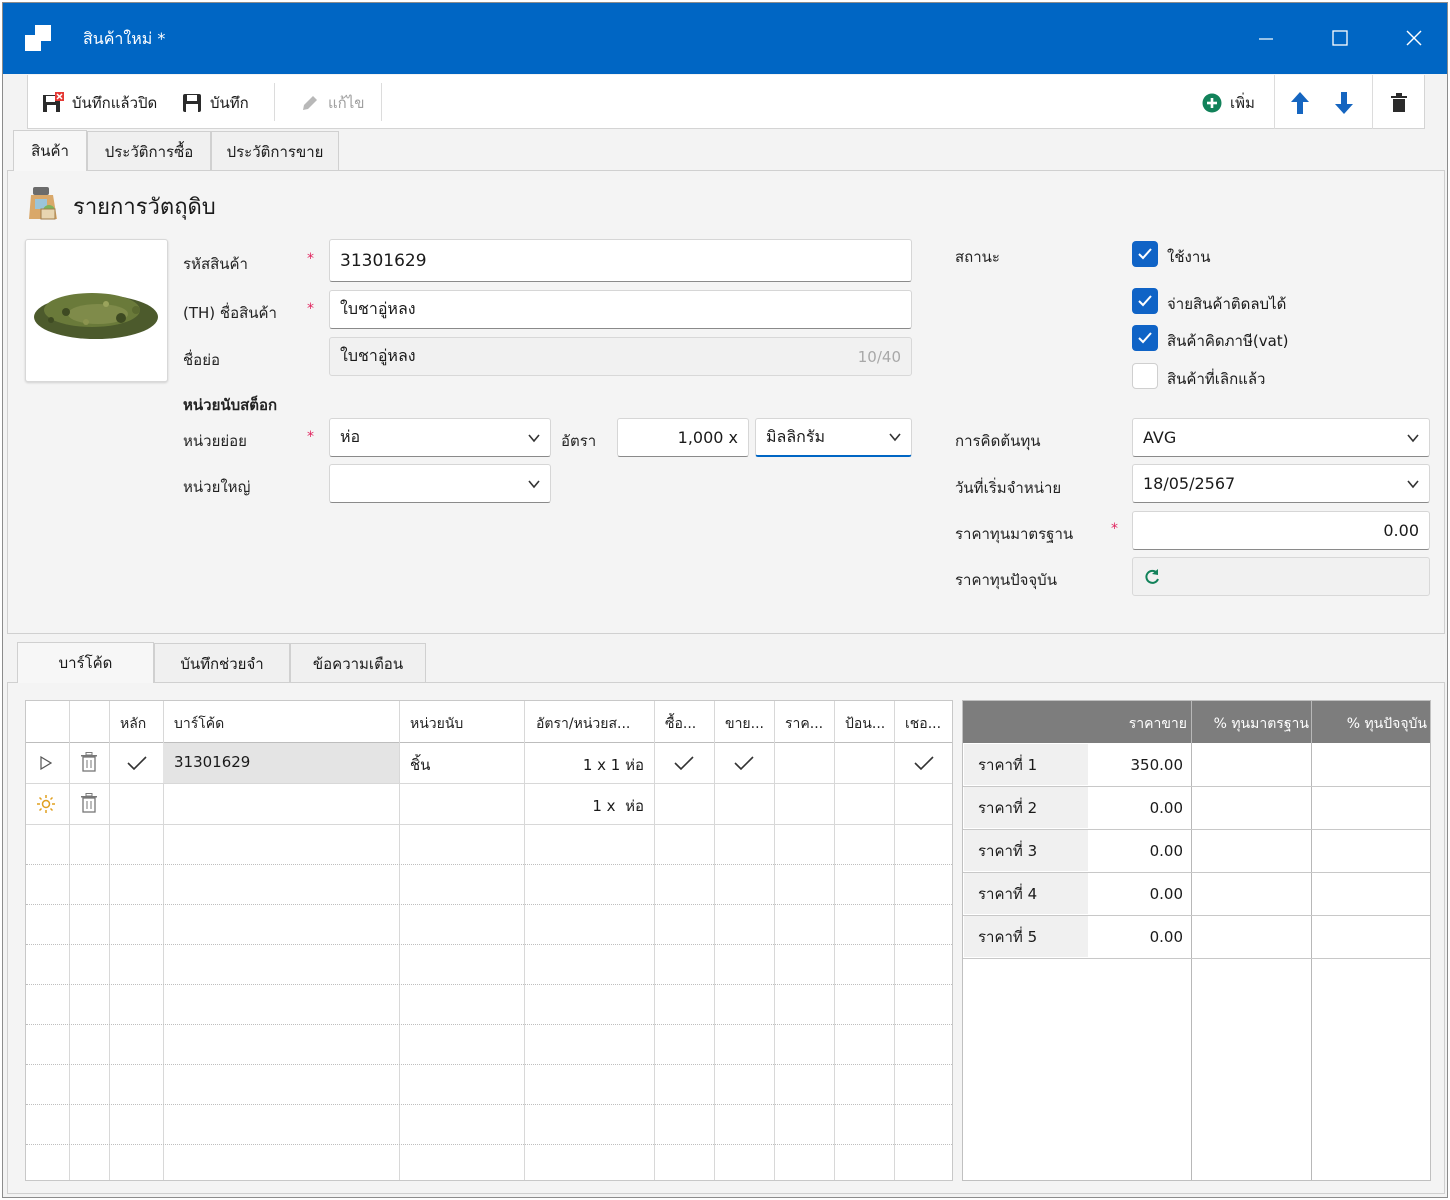 Image resolution: width=1450 pixels, height=1200 pixels. What do you see at coordinates (620, 356) in the screenshot?
I see `short-name-input: ใบชาอู่หลง 10/40` at bounding box center [620, 356].